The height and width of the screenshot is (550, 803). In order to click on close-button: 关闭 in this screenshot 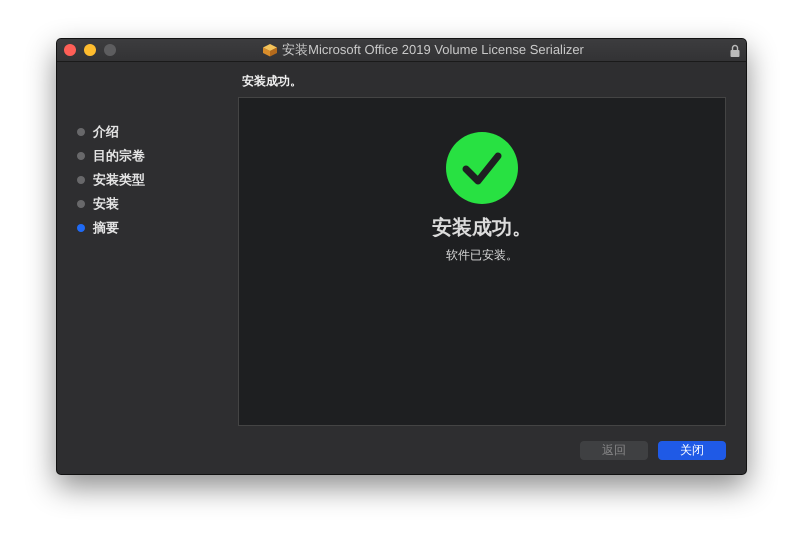, I will do `click(692, 450)`.